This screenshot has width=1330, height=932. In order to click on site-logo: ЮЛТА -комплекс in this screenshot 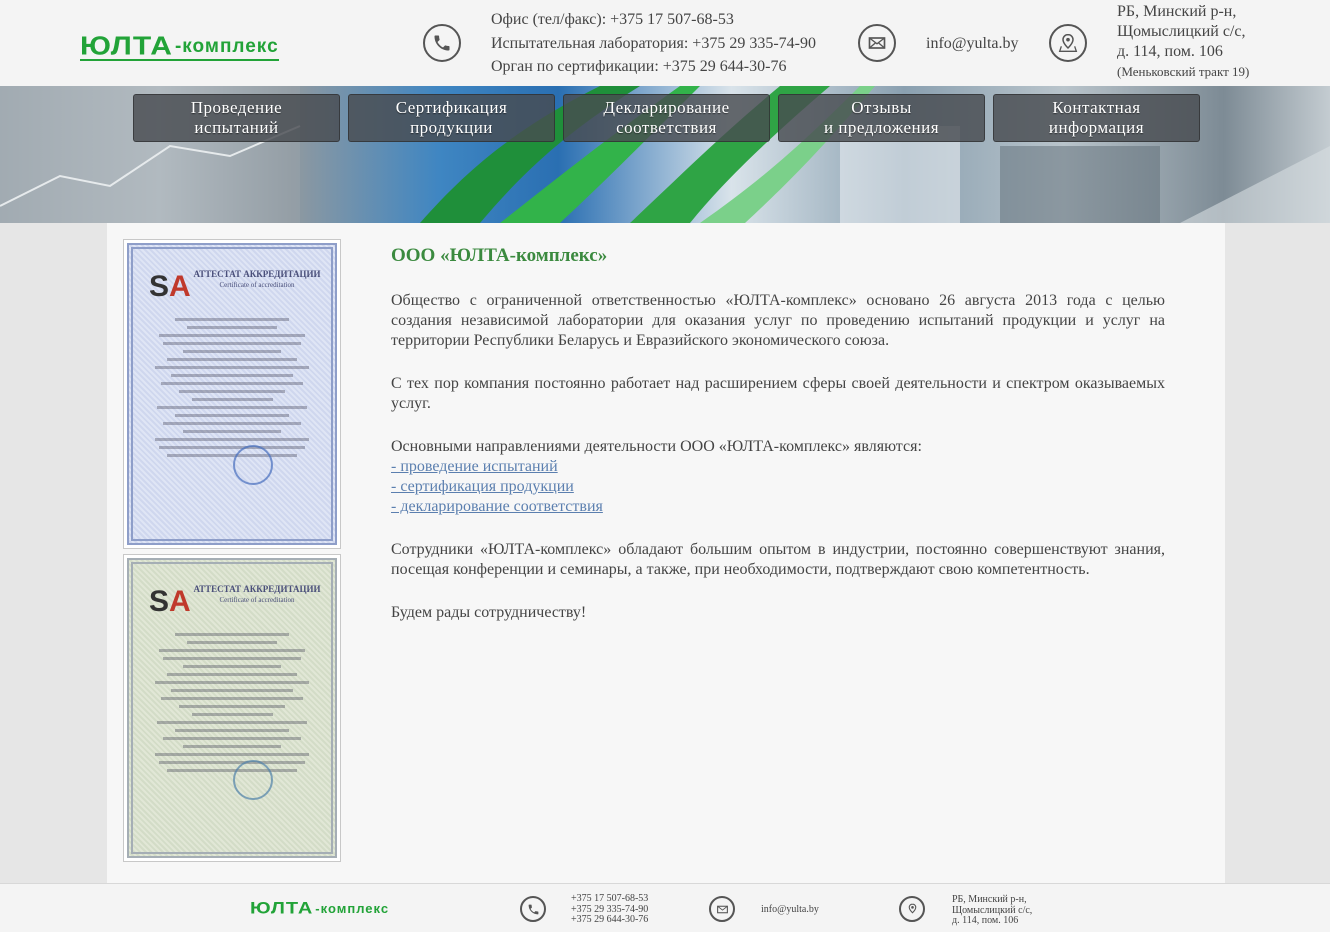, I will do `click(179, 44)`.